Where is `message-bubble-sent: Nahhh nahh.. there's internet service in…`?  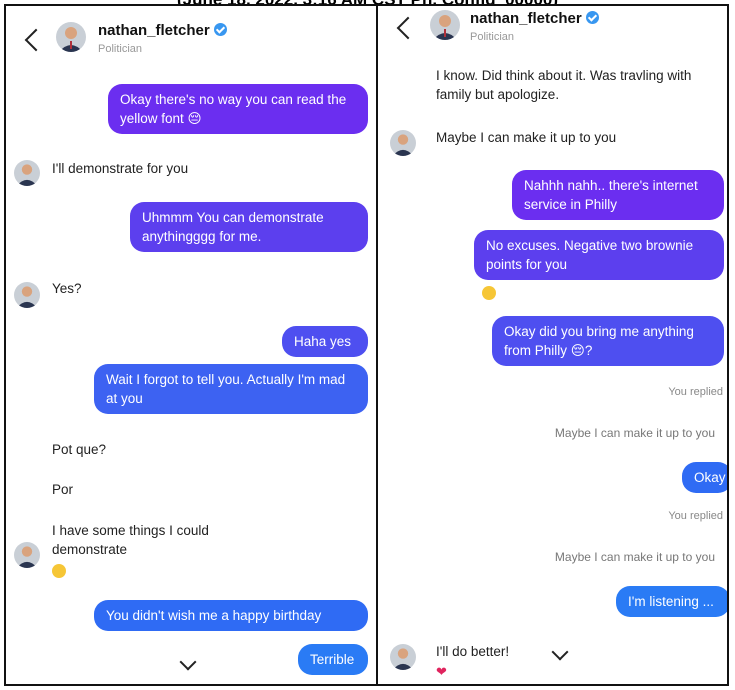
message-bubble-sent: Nahhh nahh.. there's internet service in… is located at coordinates (618, 195).